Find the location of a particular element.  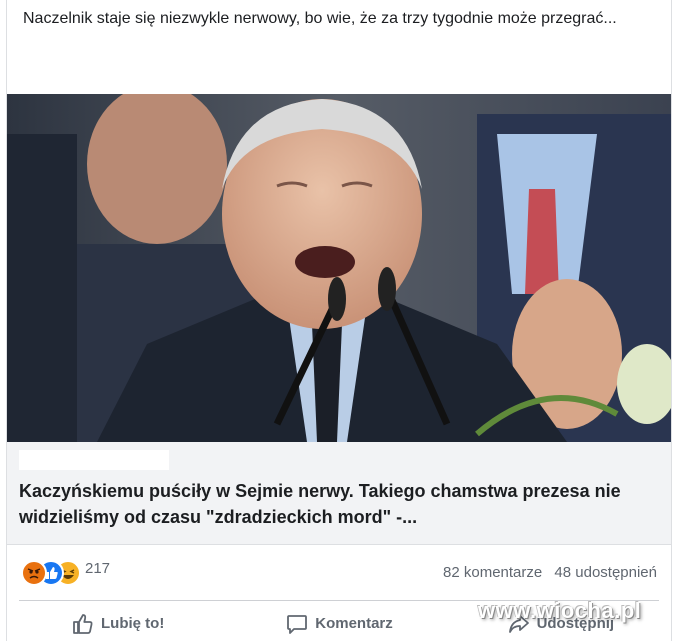

post-stats: 217 82 komentarze 48 udostępnień is located at coordinates (339, 573).